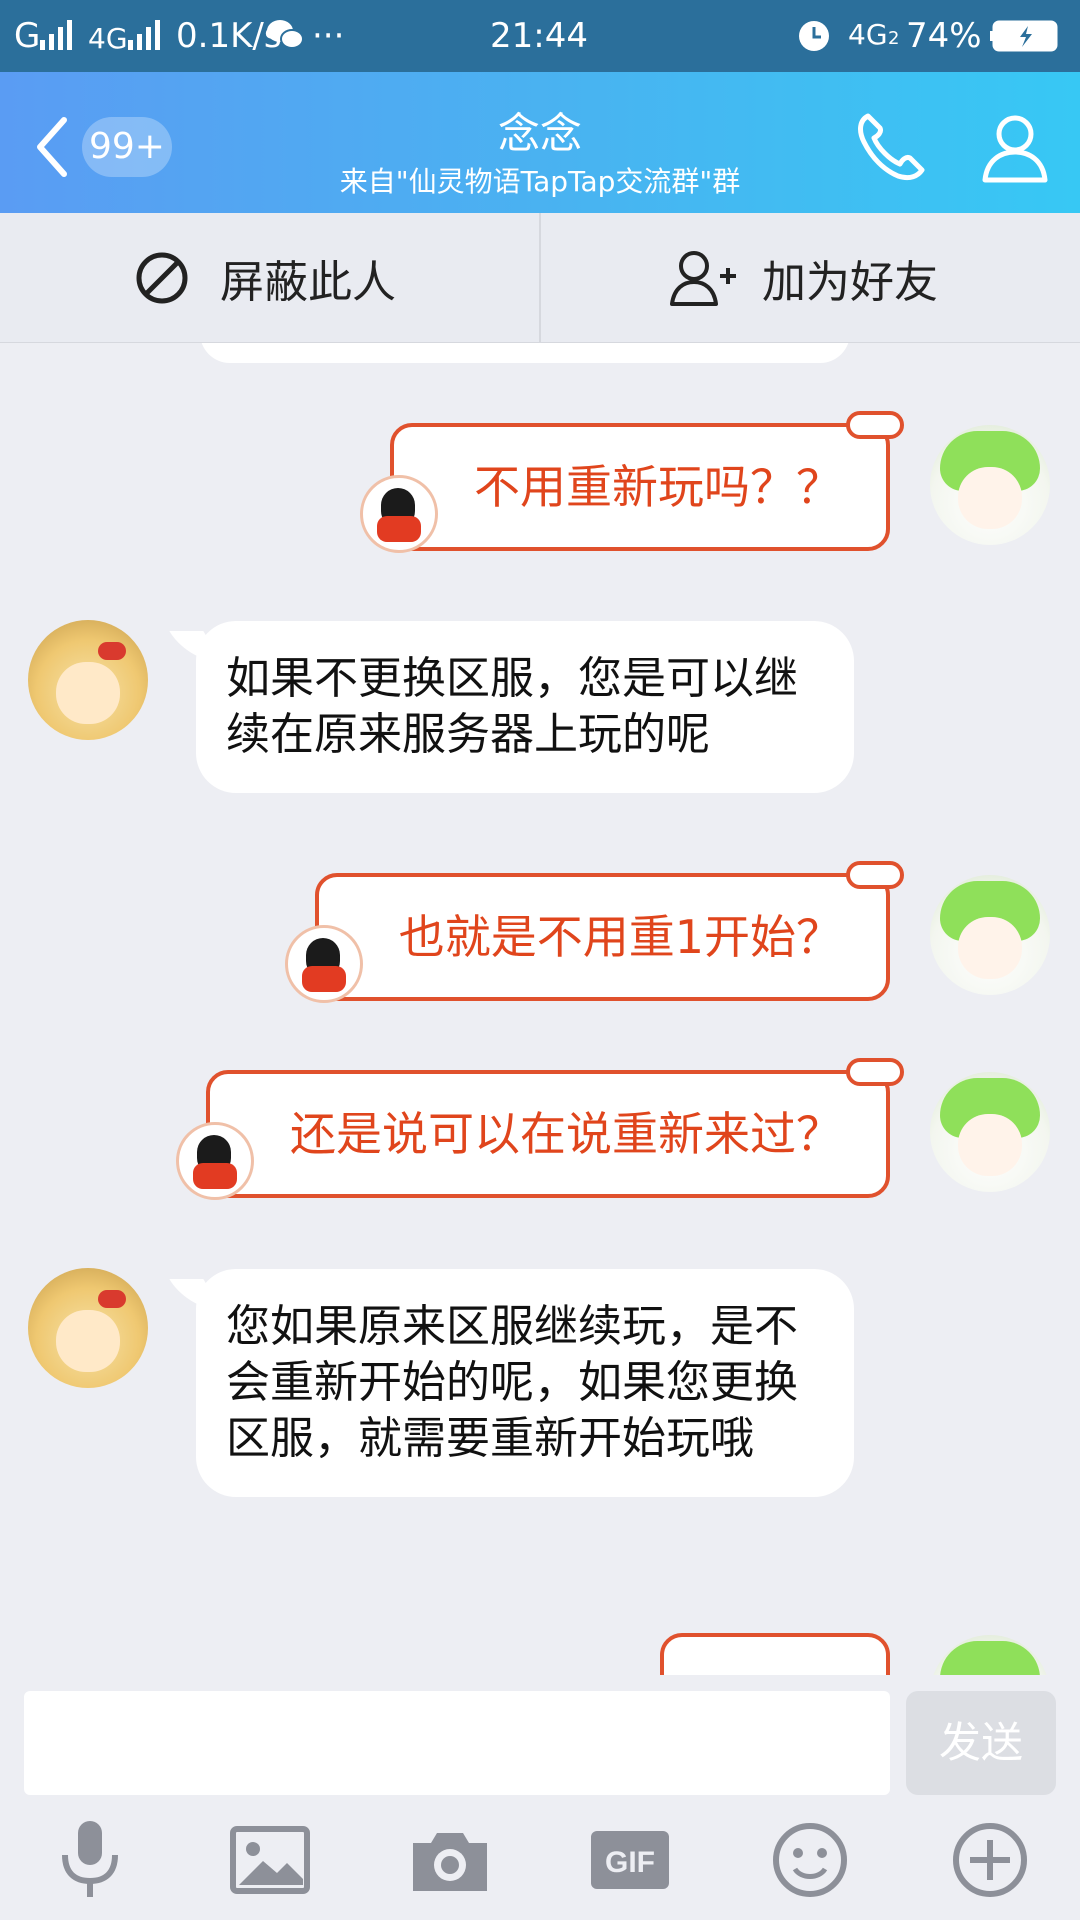  Describe the element at coordinates (814, 36) in the screenshot. I see `alarm-icon` at that location.